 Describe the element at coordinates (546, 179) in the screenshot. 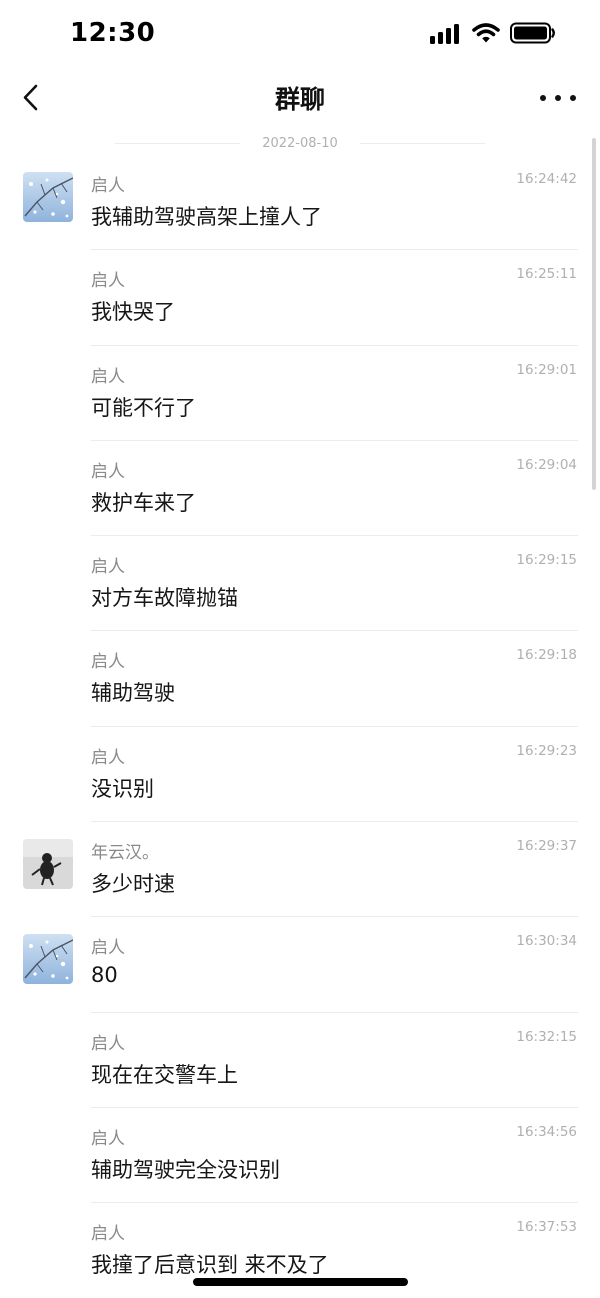

I see `message-timestamp: 16:24:42` at that location.